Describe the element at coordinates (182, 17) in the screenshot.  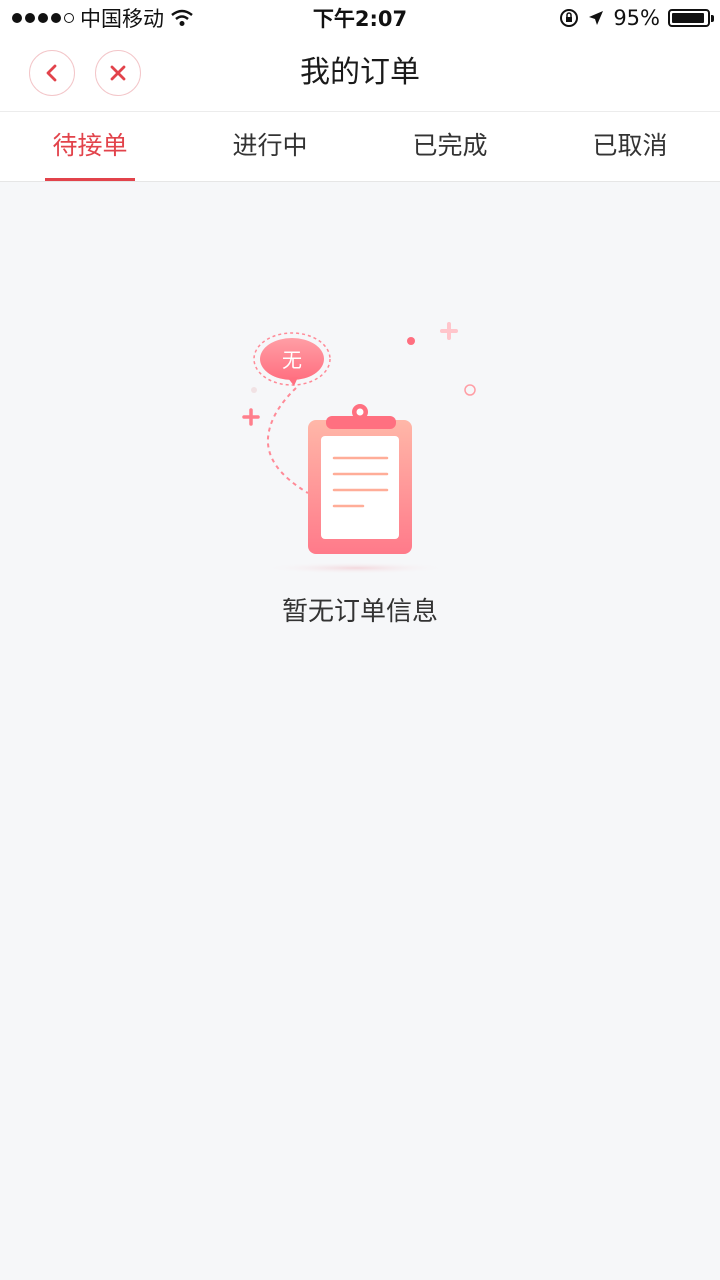
I see `wifi-icon` at that location.